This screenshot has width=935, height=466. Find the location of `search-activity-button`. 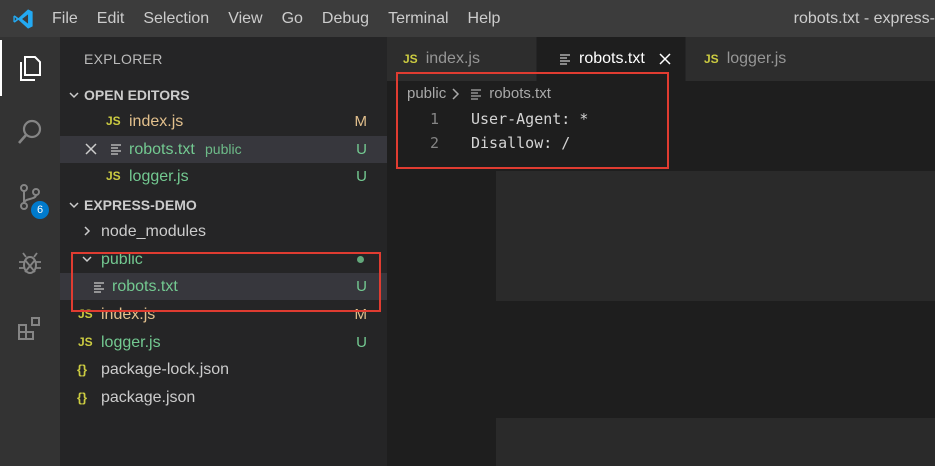

search-activity-button is located at coordinates (30, 132).